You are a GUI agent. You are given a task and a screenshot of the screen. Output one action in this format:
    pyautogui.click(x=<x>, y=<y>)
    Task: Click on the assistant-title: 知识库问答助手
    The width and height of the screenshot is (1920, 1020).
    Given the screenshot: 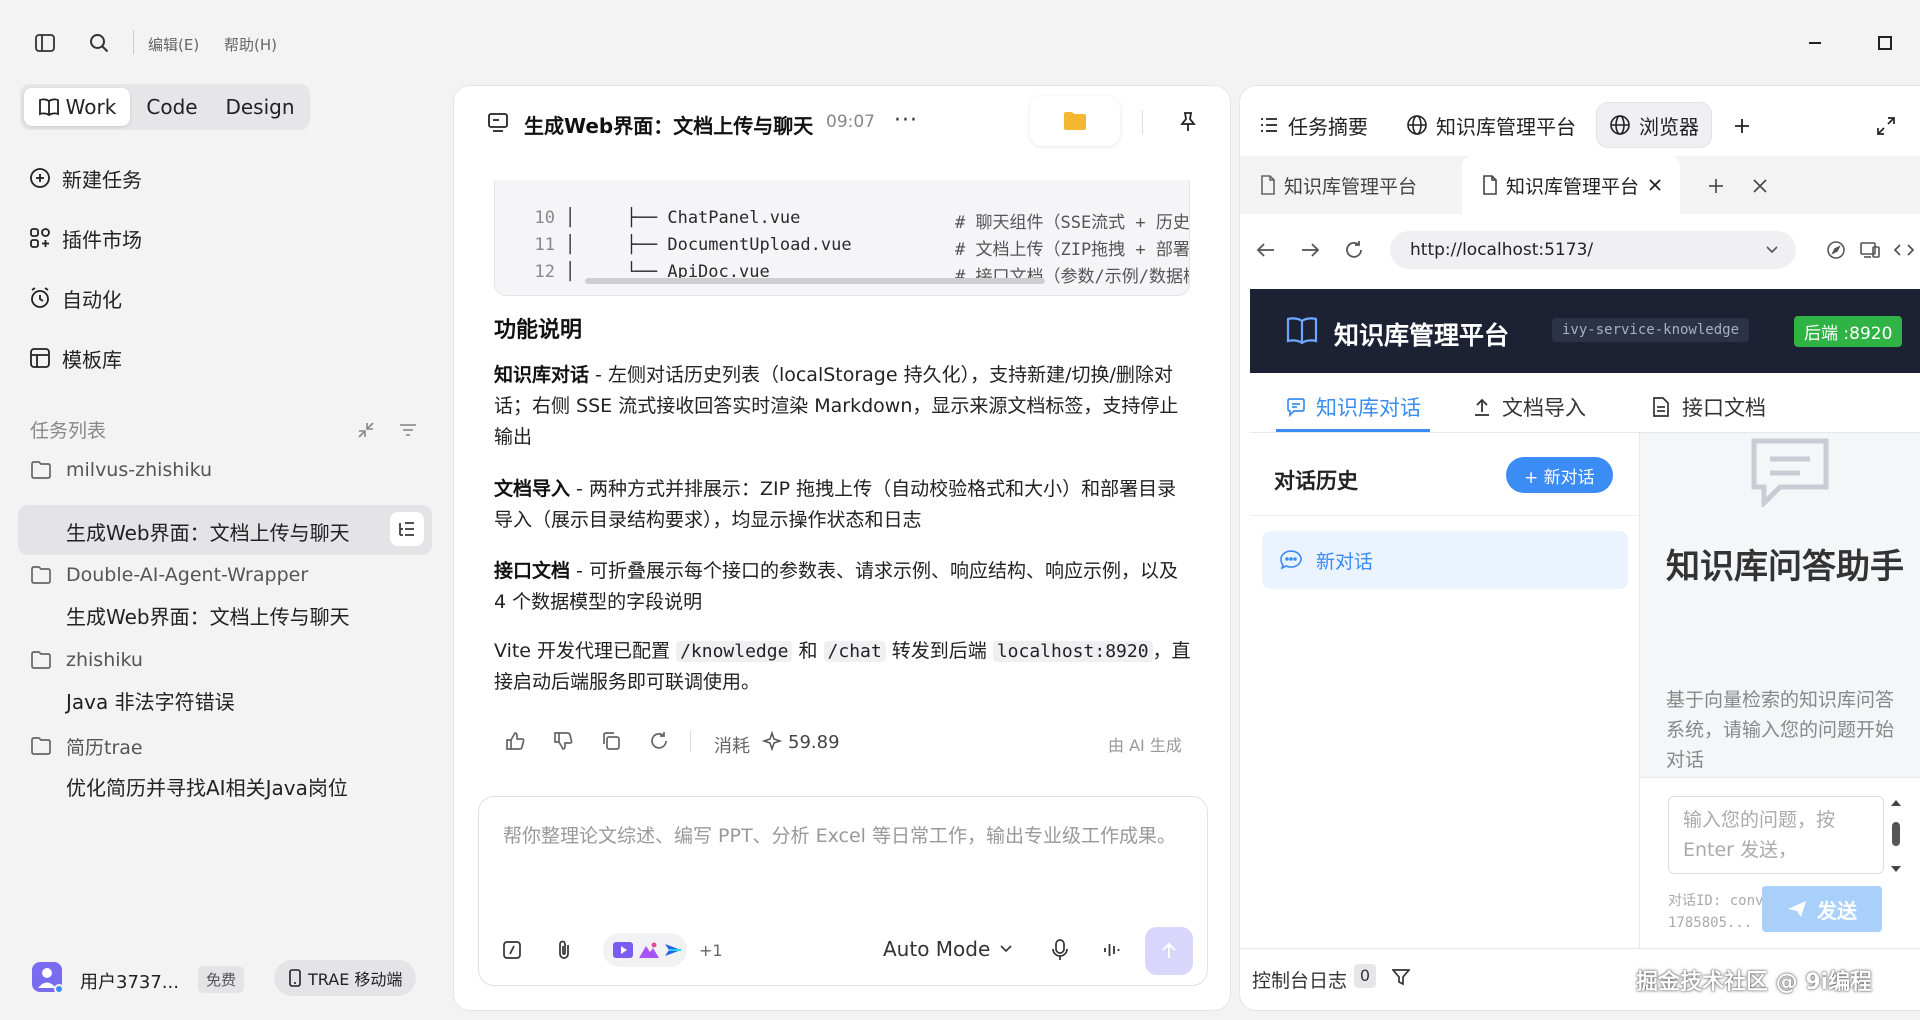 What is the action you would take?
    pyautogui.click(x=1785, y=567)
    